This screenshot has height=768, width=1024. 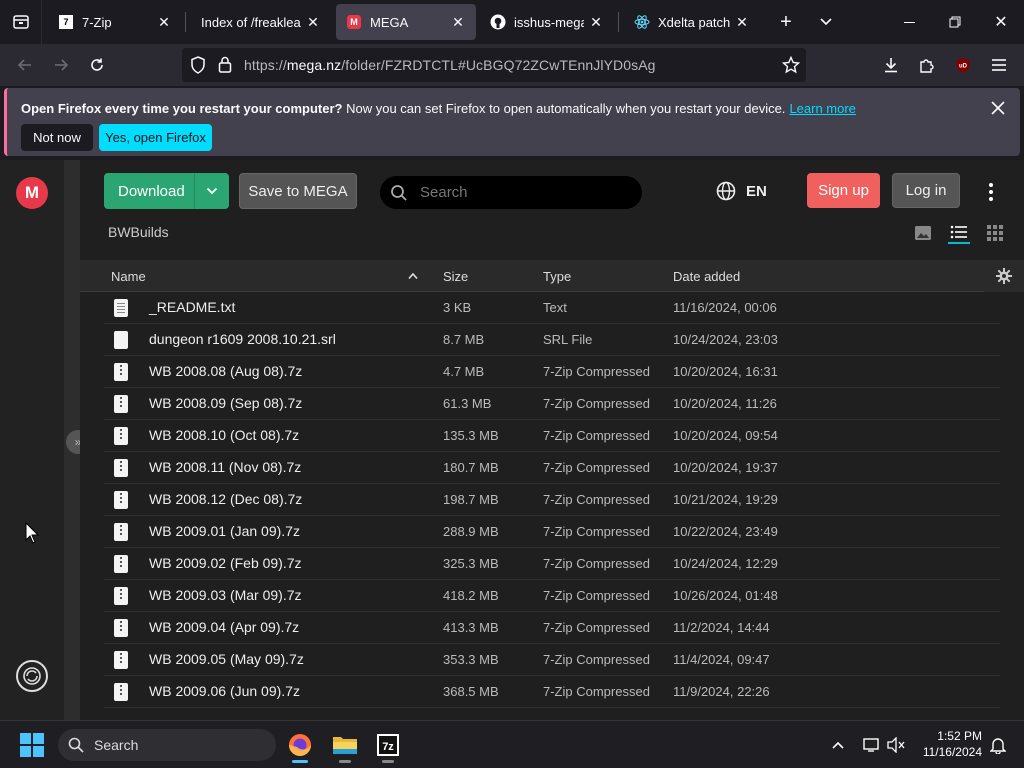 I want to click on tab-divider, so click(x=185, y=22).